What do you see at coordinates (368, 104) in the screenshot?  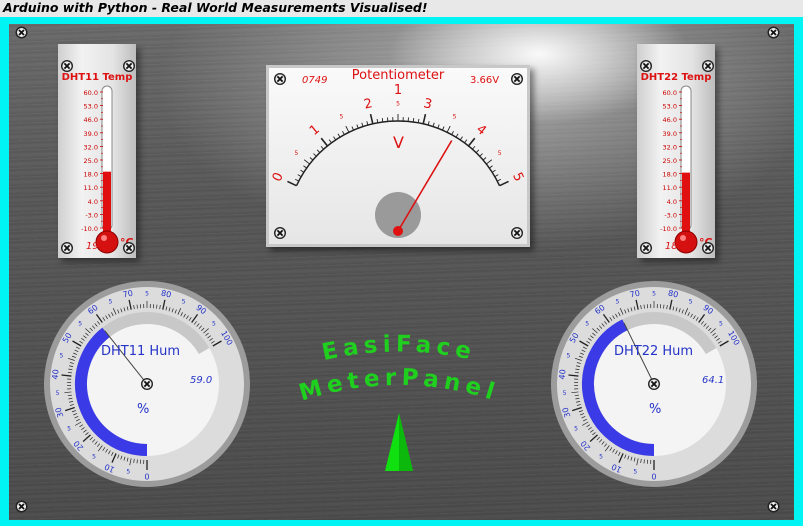 I see `voltmeter-label: 2` at bounding box center [368, 104].